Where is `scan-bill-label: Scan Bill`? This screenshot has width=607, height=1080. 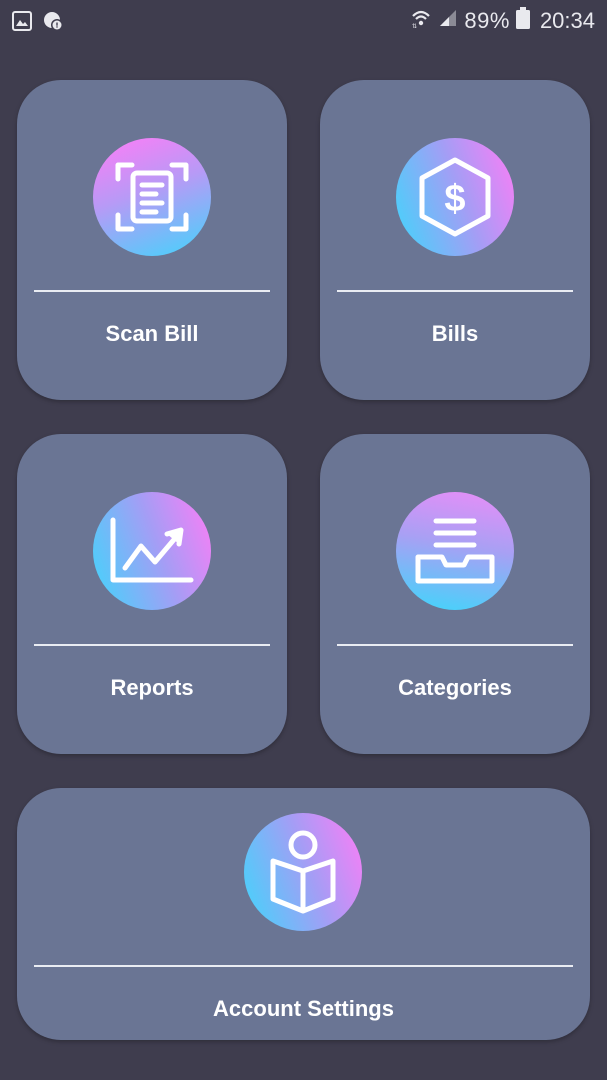
scan-bill-label: Scan Bill is located at coordinates (152, 333).